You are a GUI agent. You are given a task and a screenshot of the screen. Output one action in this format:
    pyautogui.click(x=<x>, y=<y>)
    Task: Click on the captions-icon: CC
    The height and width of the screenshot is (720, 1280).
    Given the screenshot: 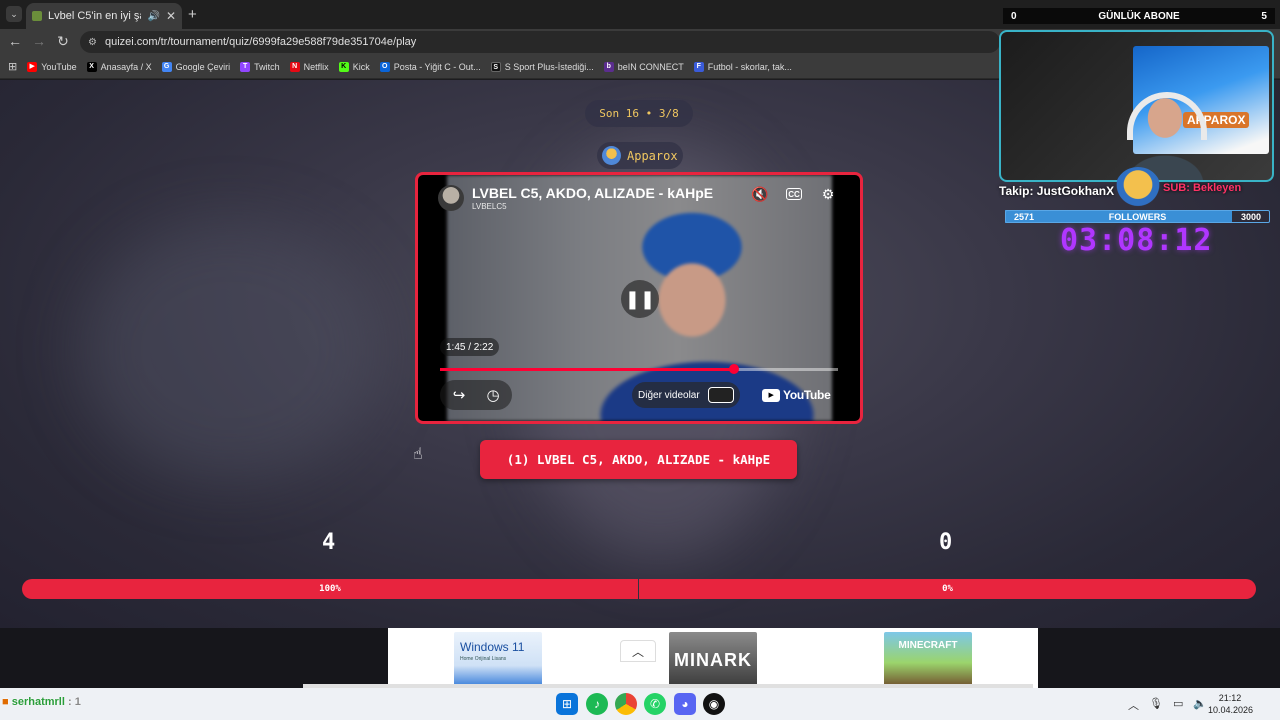 What is the action you would take?
    pyautogui.click(x=794, y=194)
    